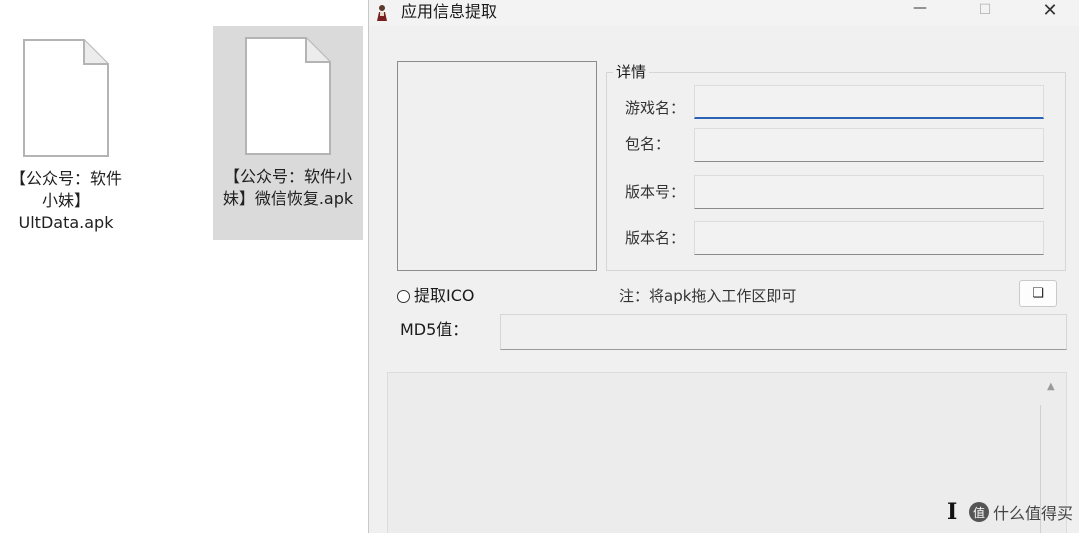  What do you see at coordinates (648, 144) in the screenshot?
I see `package-name-label: 包名：` at bounding box center [648, 144].